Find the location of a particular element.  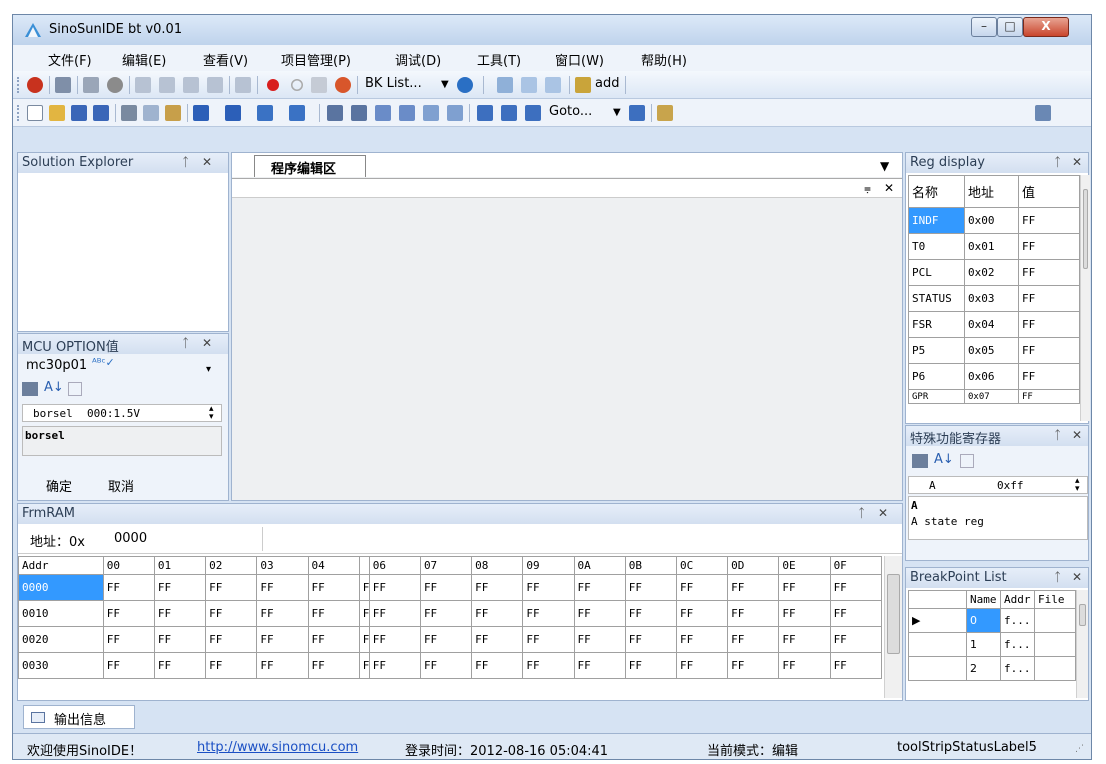

property-pages-icon is located at coordinates (967, 461).